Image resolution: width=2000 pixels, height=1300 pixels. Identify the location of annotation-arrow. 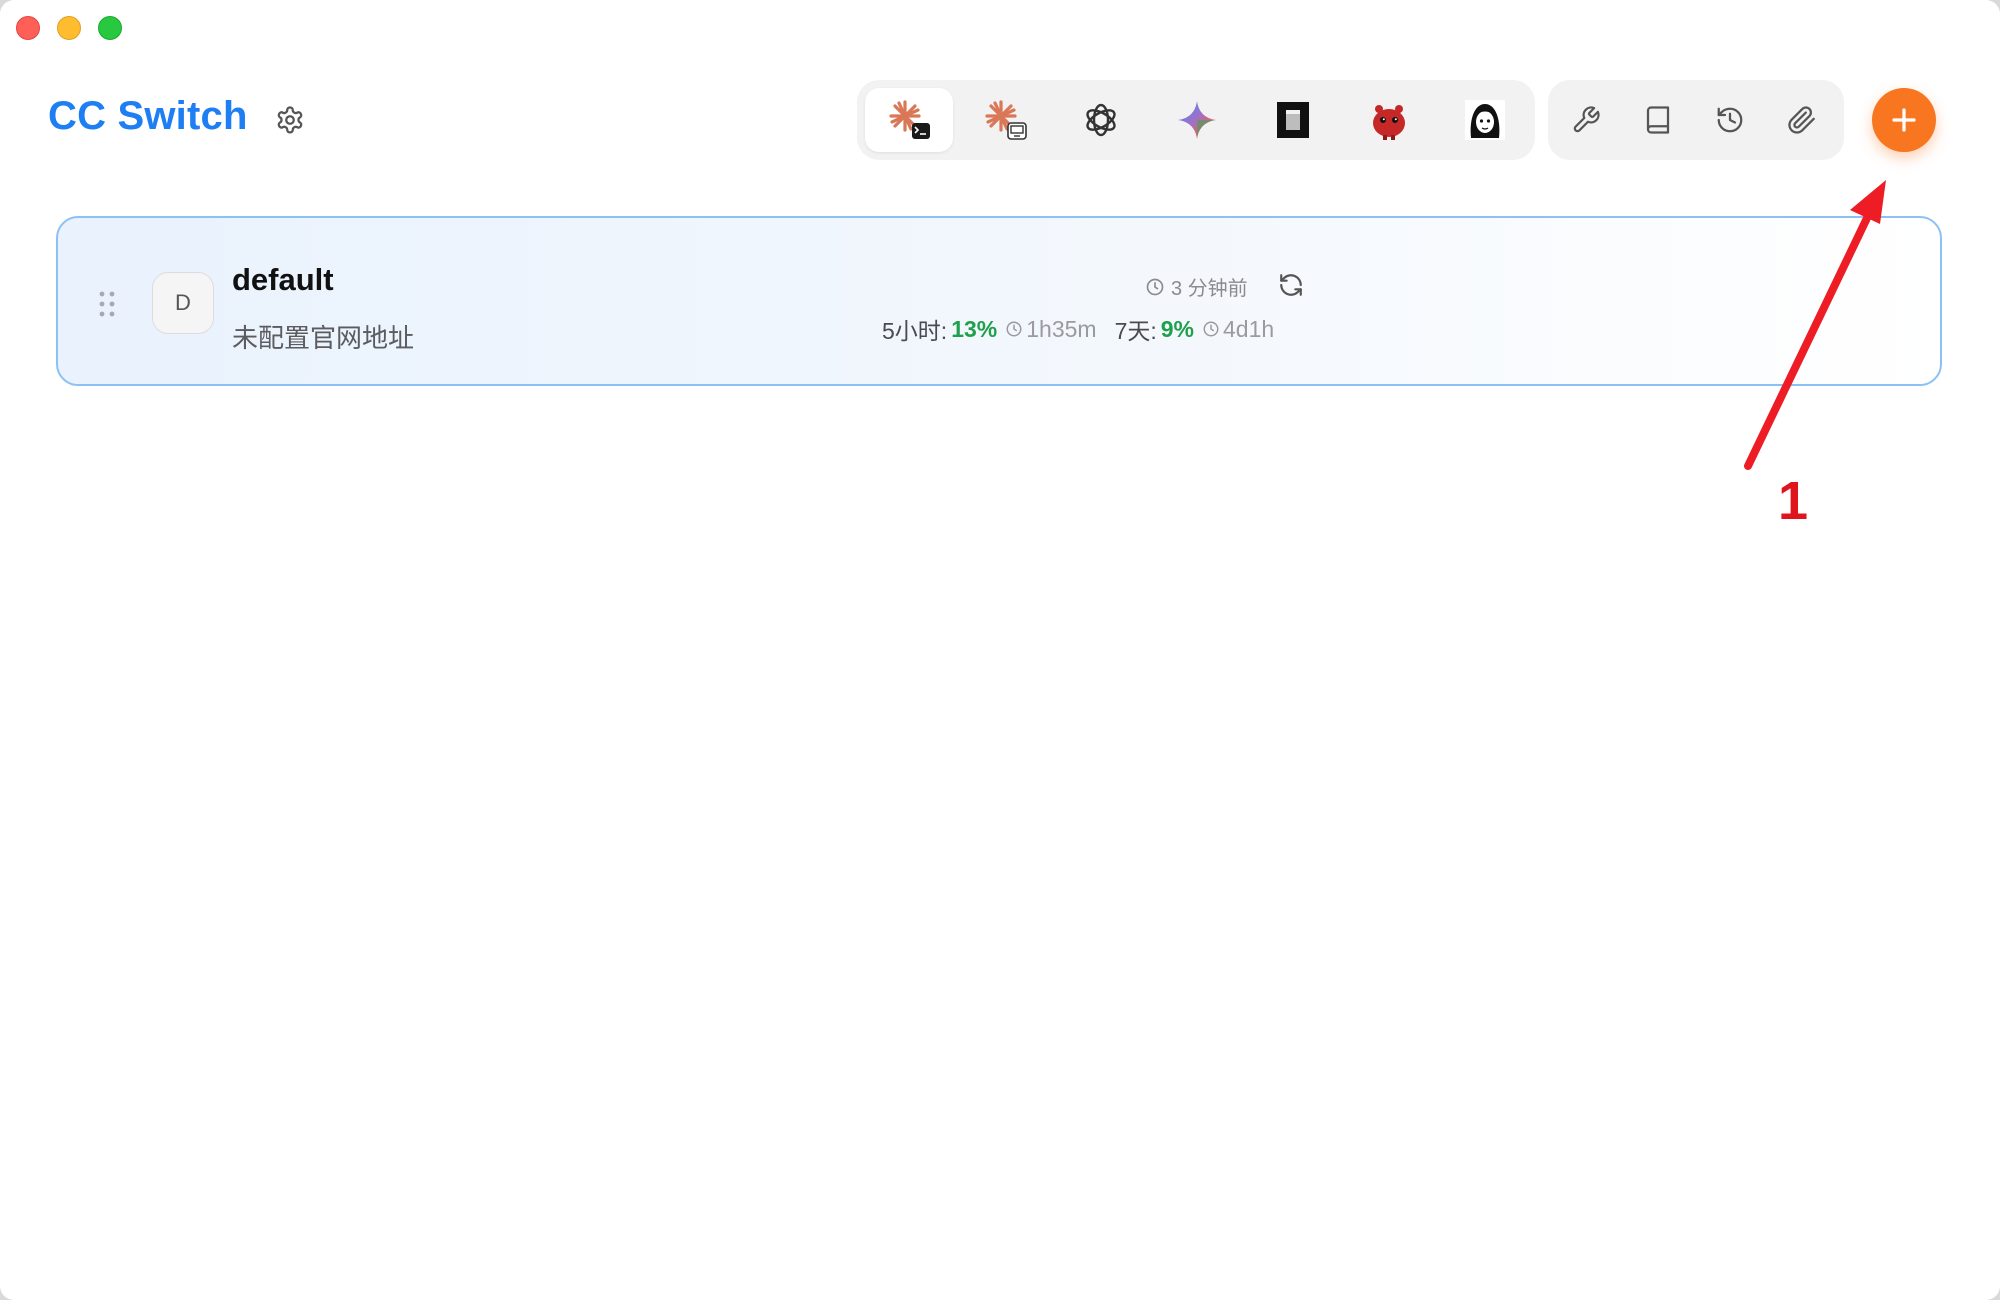
(1815, 325).